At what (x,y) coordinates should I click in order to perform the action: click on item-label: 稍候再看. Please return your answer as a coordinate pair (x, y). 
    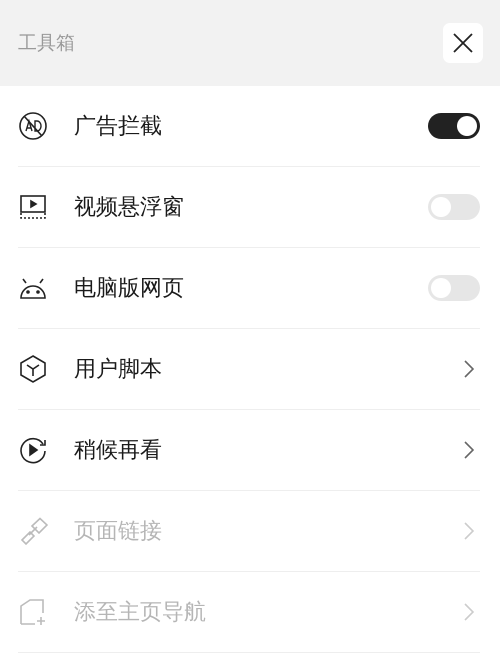
    Looking at the image, I should click on (118, 451).